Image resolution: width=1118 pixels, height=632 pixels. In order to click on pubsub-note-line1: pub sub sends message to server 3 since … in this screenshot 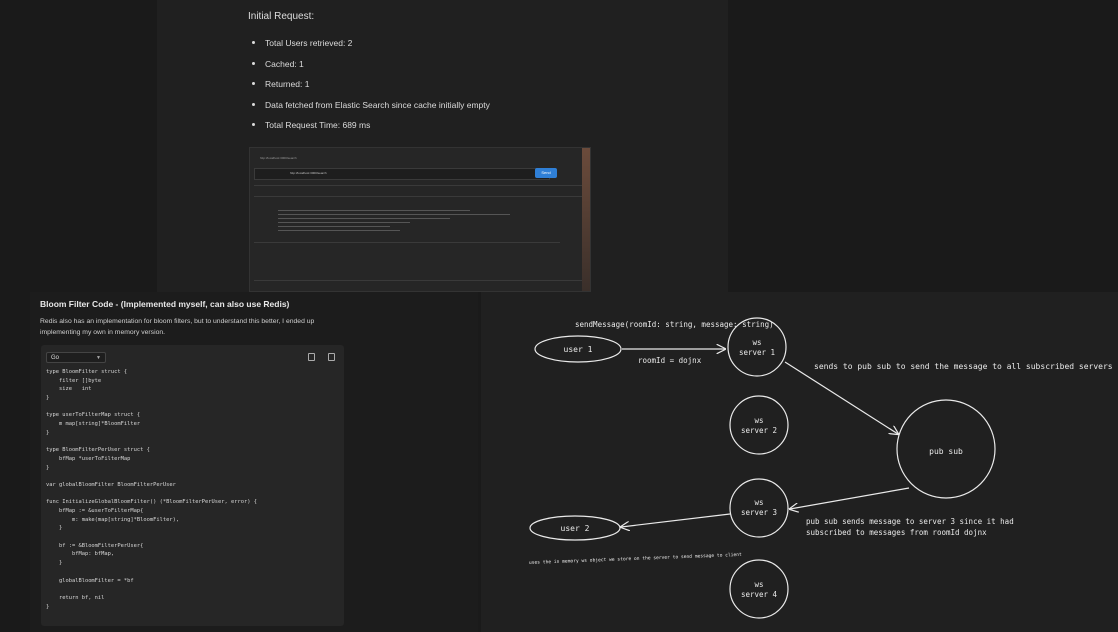, I will do `click(910, 521)`.